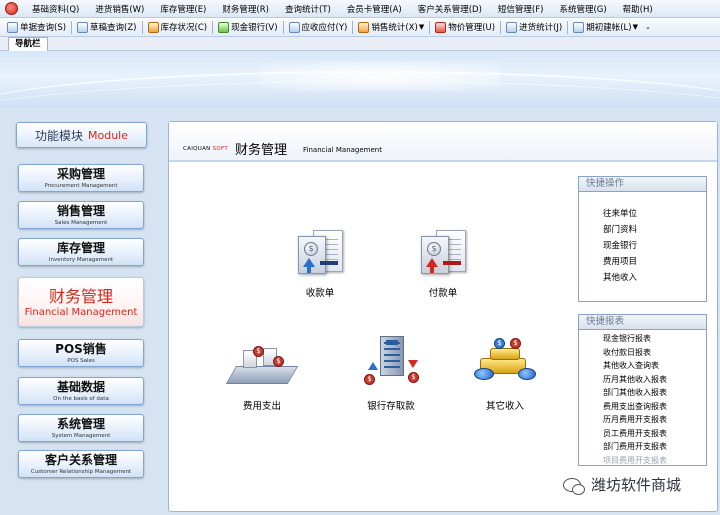  What do you see at coordinates (521, 9) in the screenshot?
I see `menu-sms: 短信管理(F)` at bounding box center [521, 9].